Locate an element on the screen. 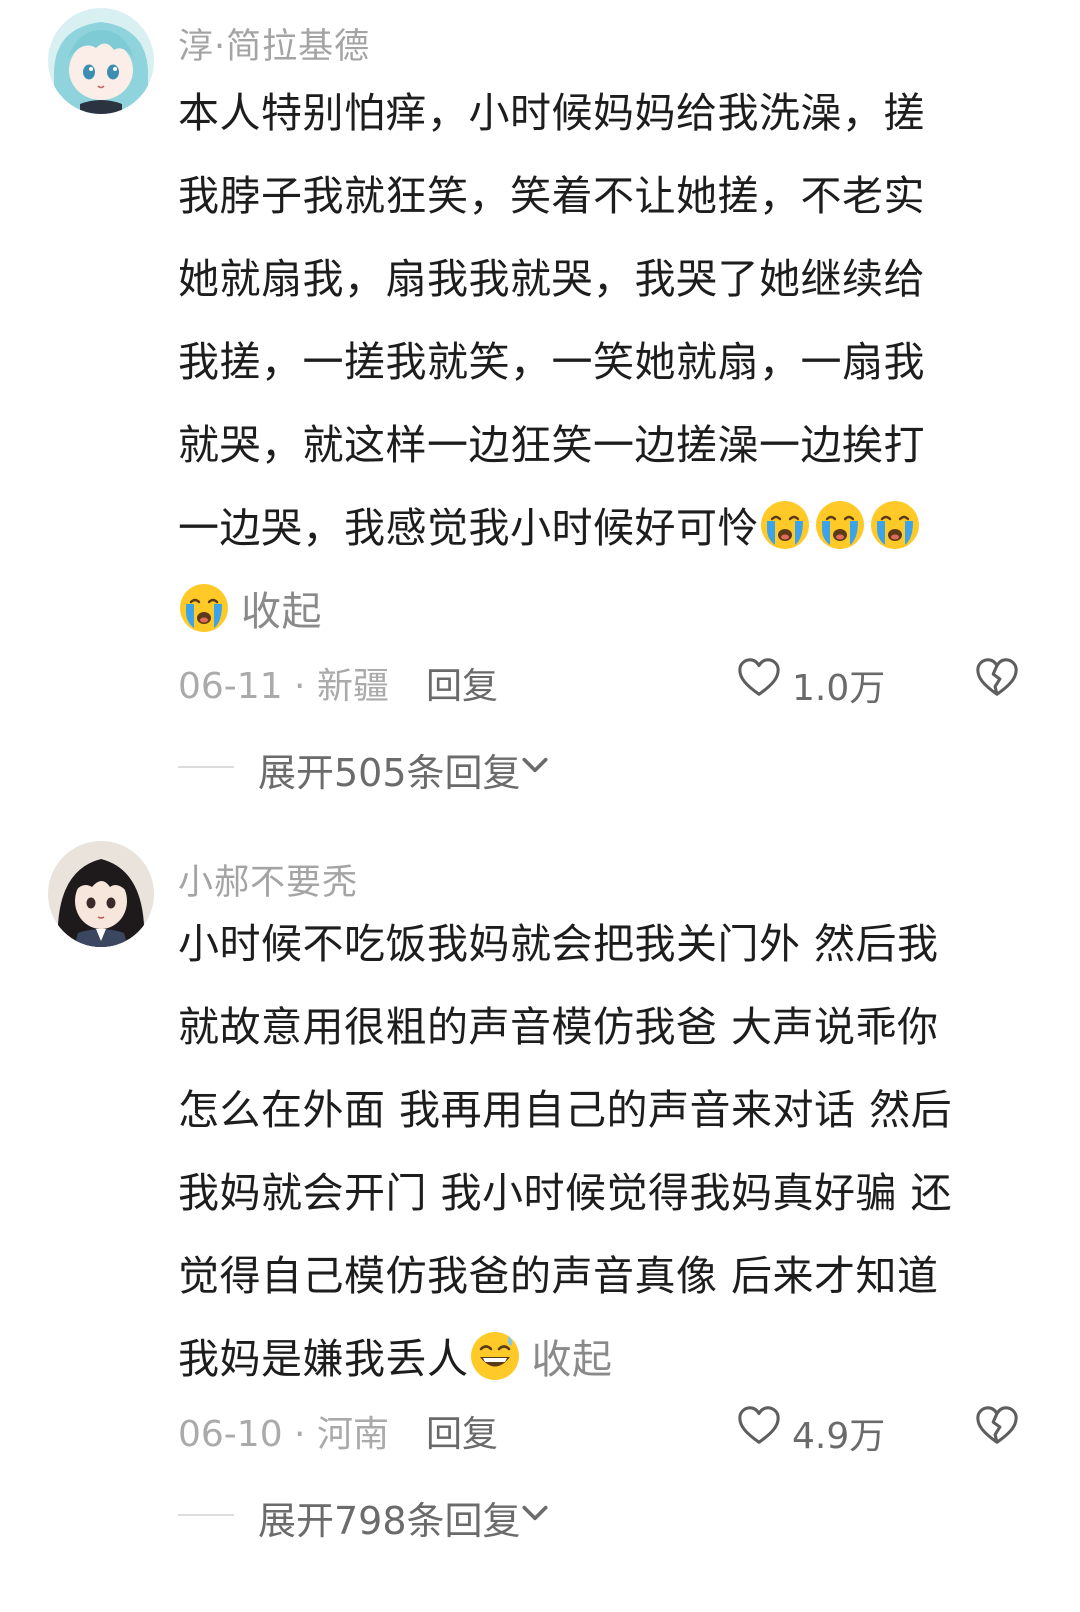 The width and height of the screenshot is (1080, 1612). comment-line: 觉得自己模仿我爸的声音真像 后来才知道 is located at coordinates (558, 1276).